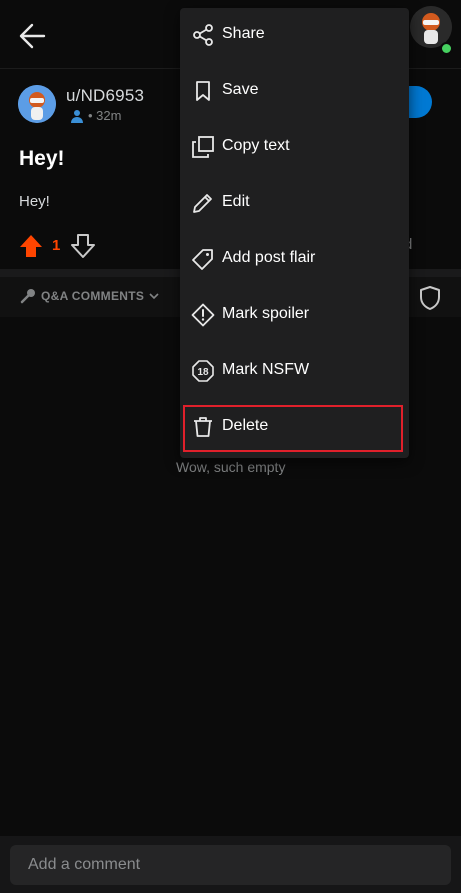 The image size is (461, 893). I want to click on svg-text: 18, so click(203, 372).